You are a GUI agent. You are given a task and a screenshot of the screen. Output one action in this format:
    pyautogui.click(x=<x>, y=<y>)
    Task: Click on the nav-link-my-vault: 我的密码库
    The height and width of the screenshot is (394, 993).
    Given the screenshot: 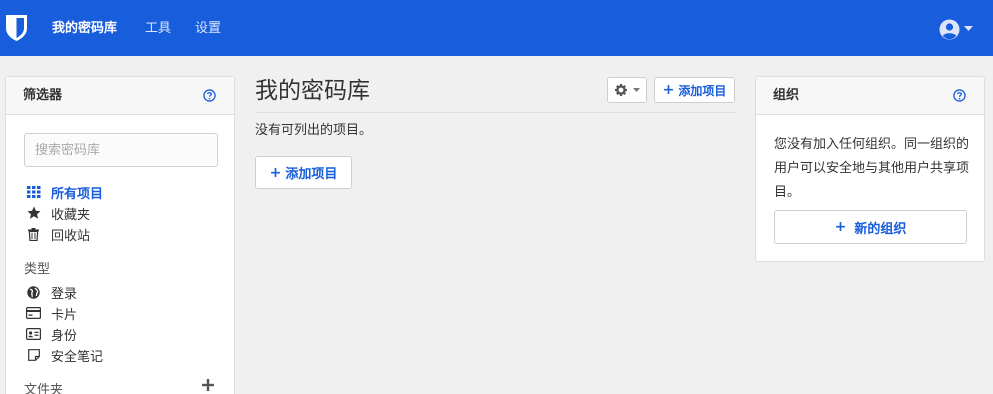 What is the action you would take?
    pyautogui.click(x=84, y=29)
    